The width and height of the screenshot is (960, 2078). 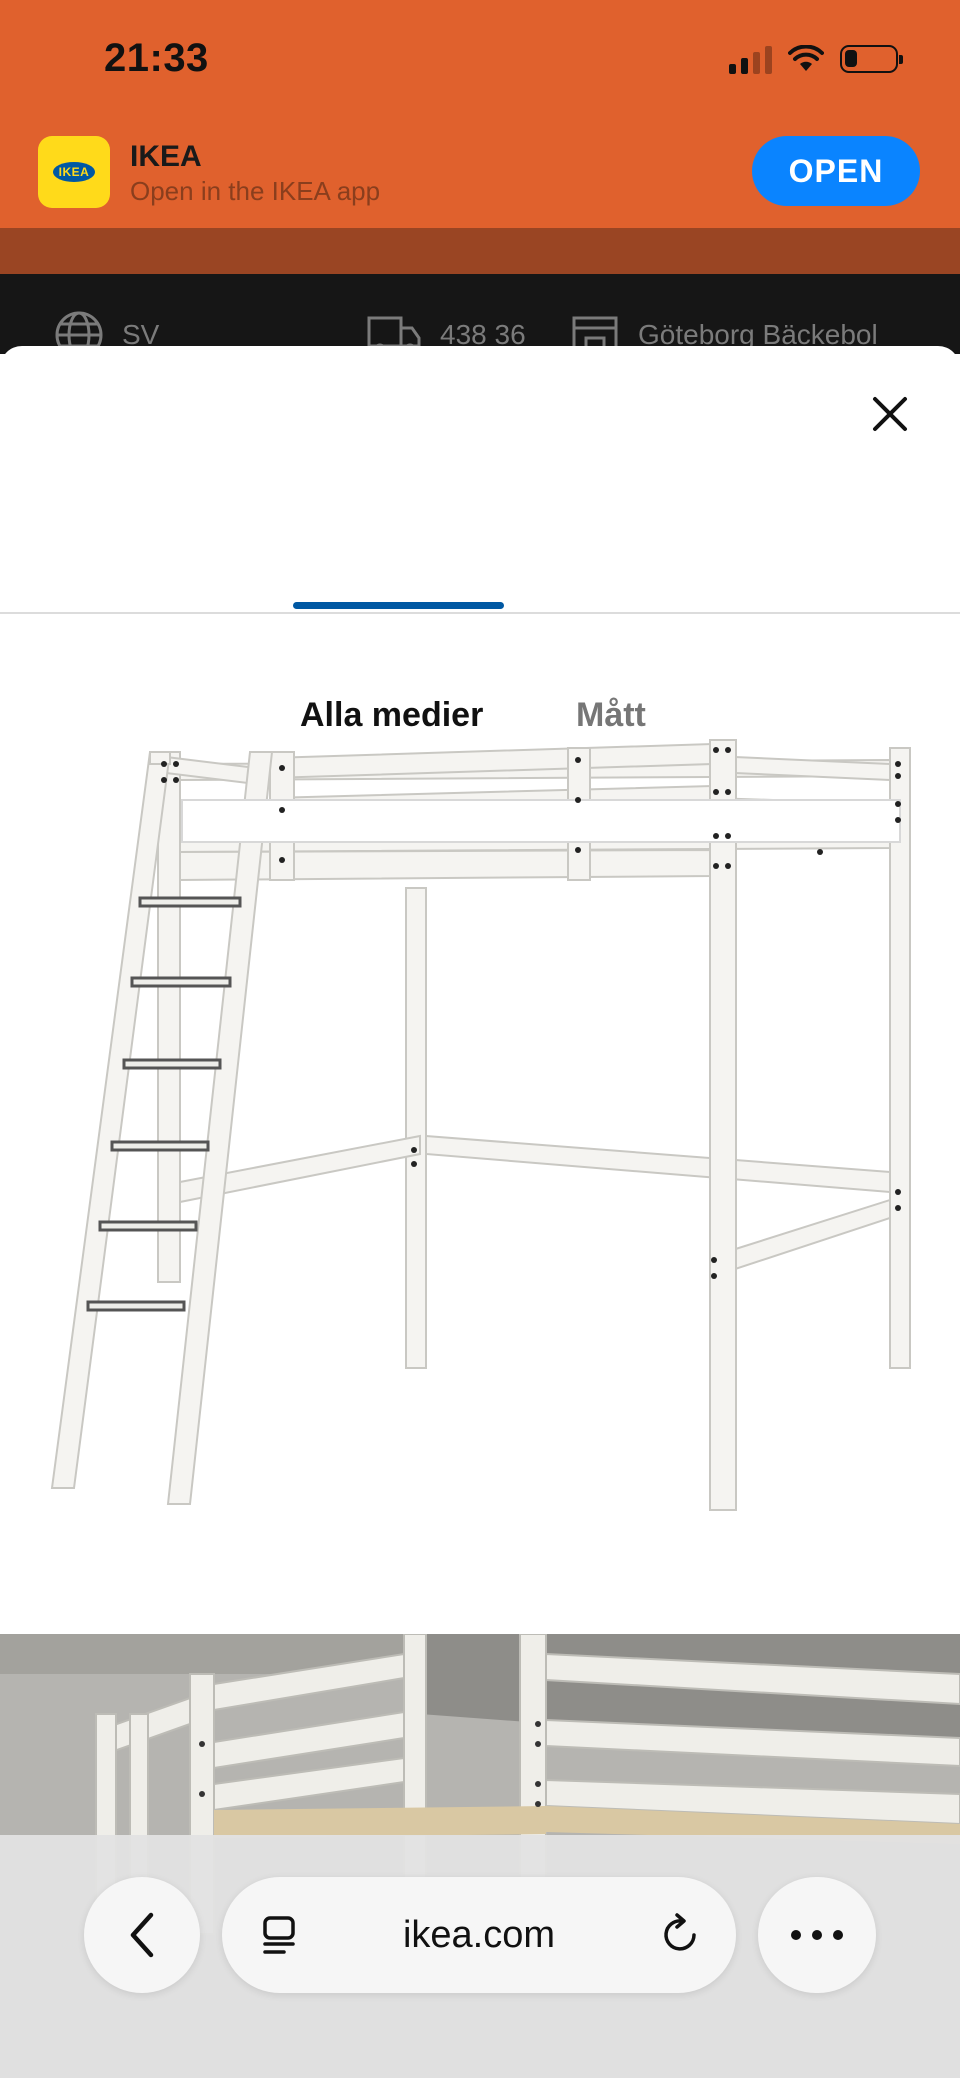 I want to click on more-button, so click(x=817, y=1935).